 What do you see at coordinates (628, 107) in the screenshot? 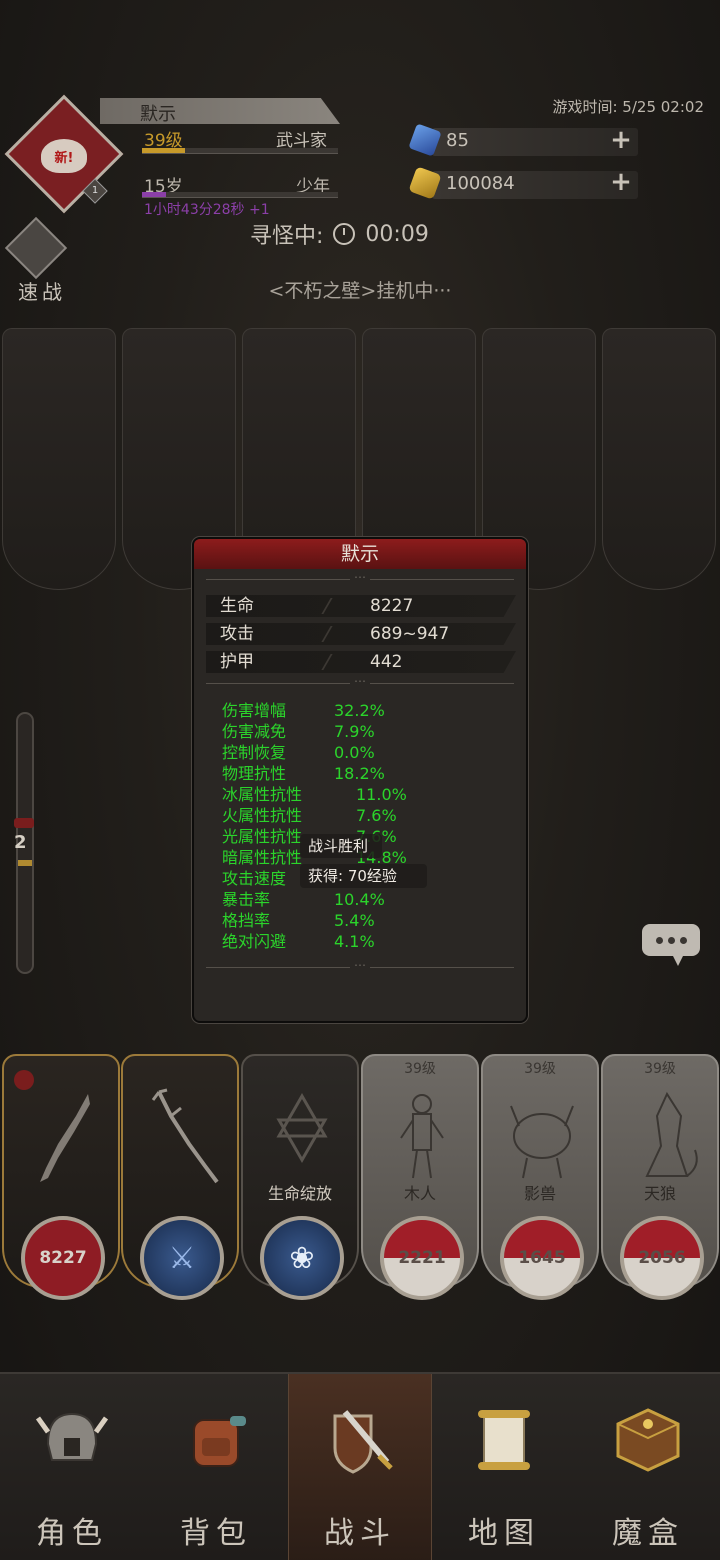
I see `game-time: 游戏时间: 5/25 02:02` at bounding box center [628, 107].